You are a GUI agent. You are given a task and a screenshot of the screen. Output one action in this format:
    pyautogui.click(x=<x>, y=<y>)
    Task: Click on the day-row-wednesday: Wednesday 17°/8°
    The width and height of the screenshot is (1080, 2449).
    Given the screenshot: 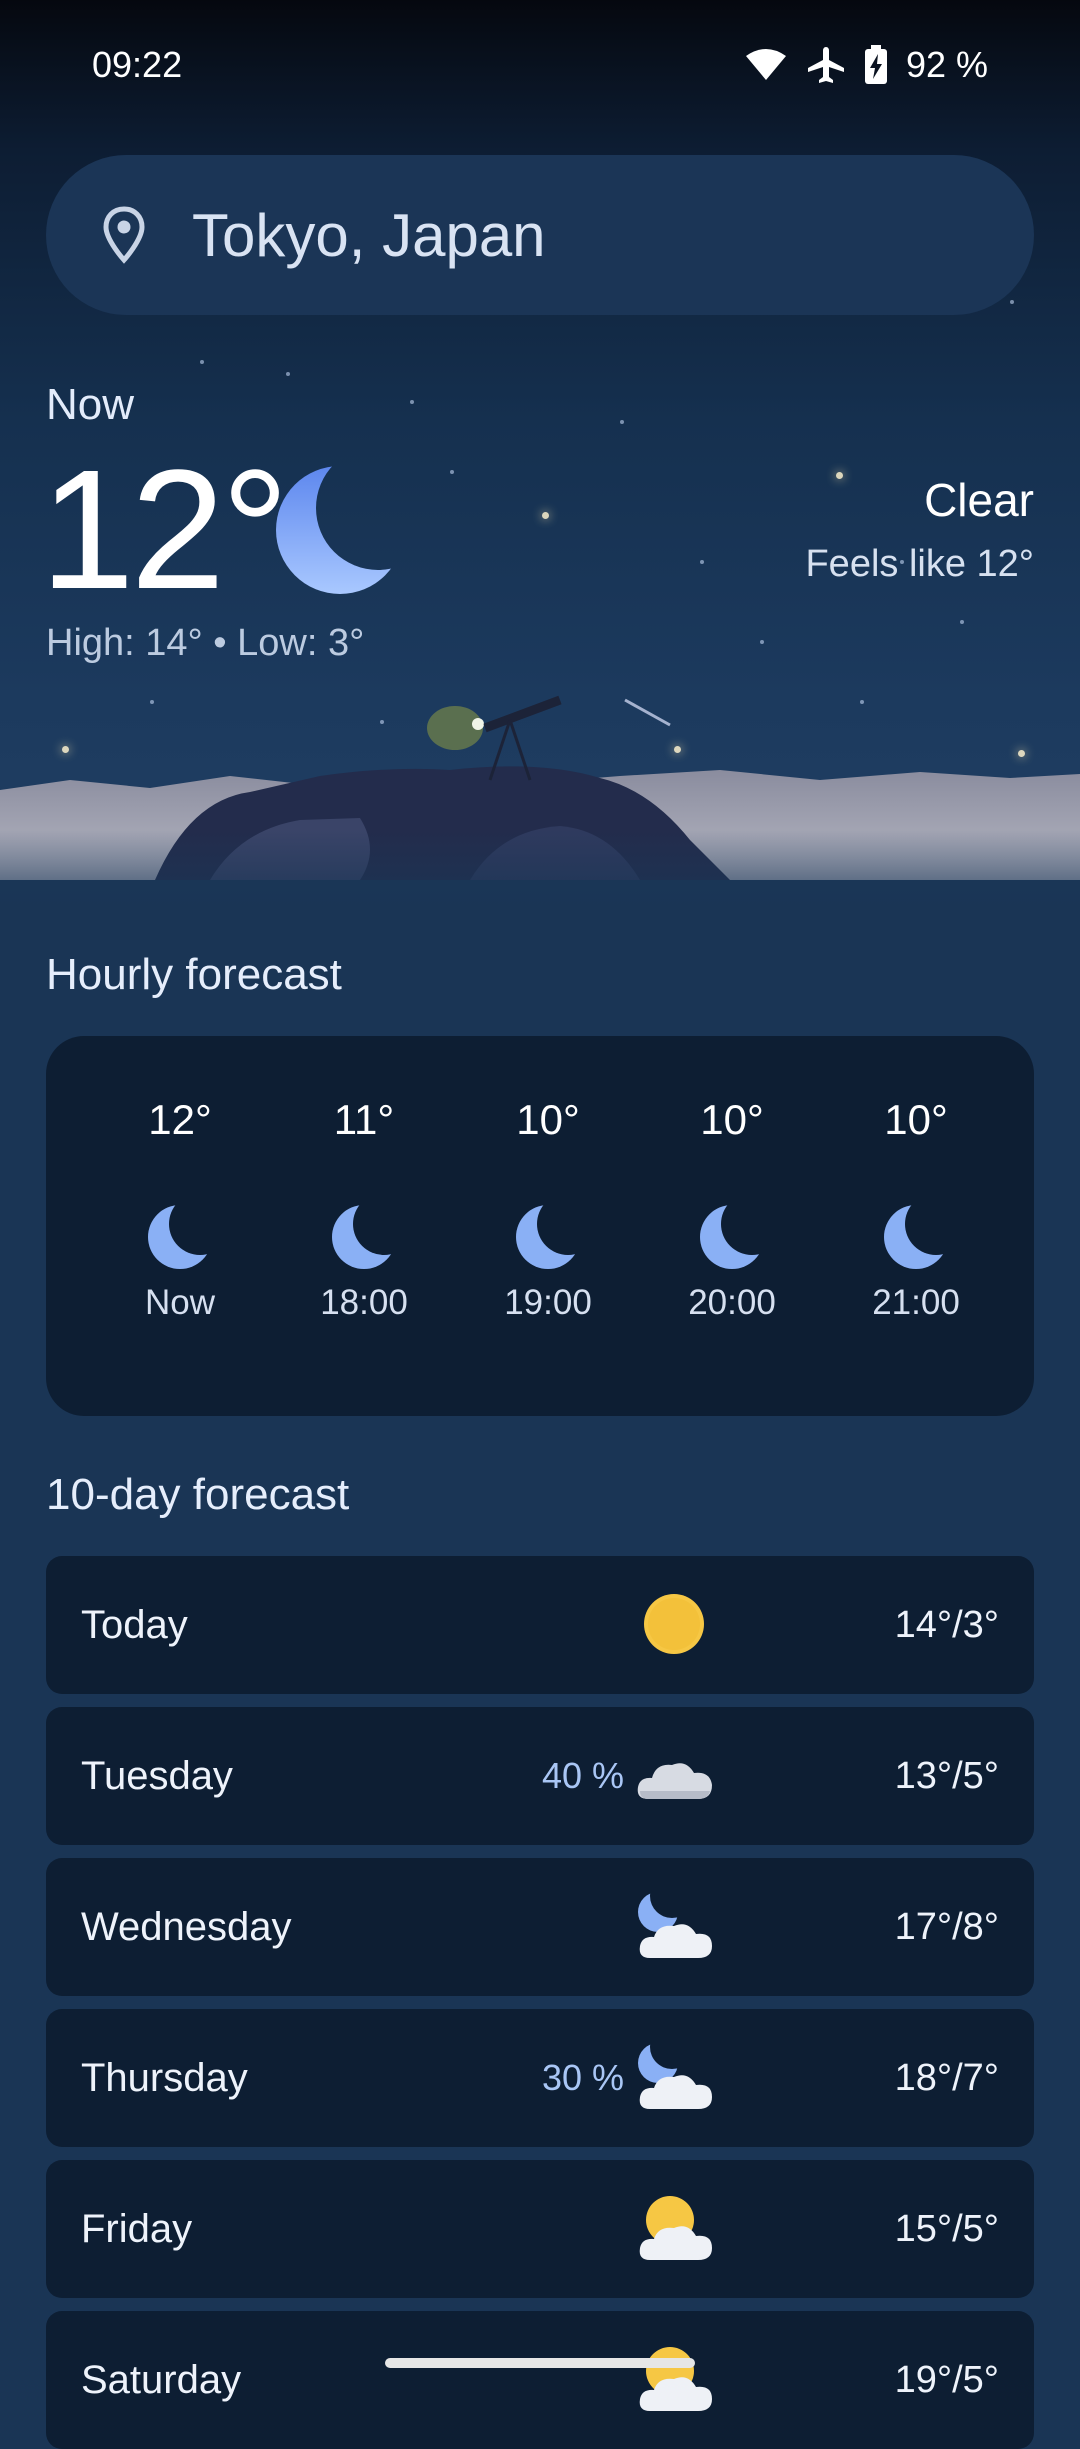 What is the action you would take?
    pyautogui.click(x=540, y=1927)
    